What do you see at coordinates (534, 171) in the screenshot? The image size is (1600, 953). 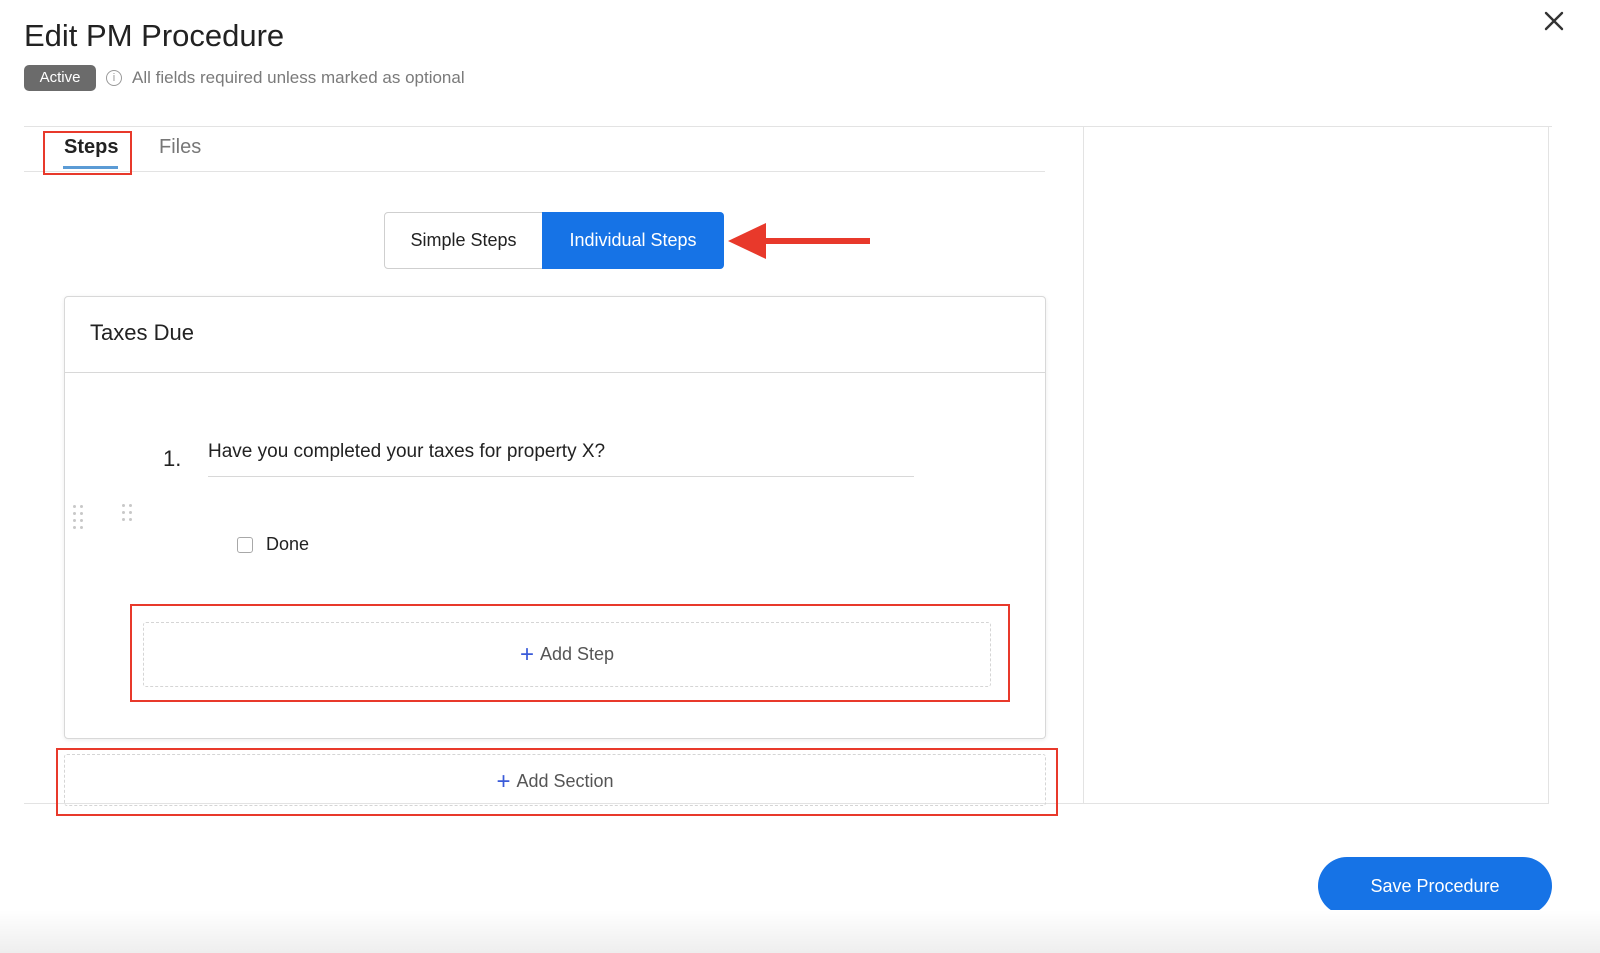 I see `tabs-divider` at bounding box center [534, 171].